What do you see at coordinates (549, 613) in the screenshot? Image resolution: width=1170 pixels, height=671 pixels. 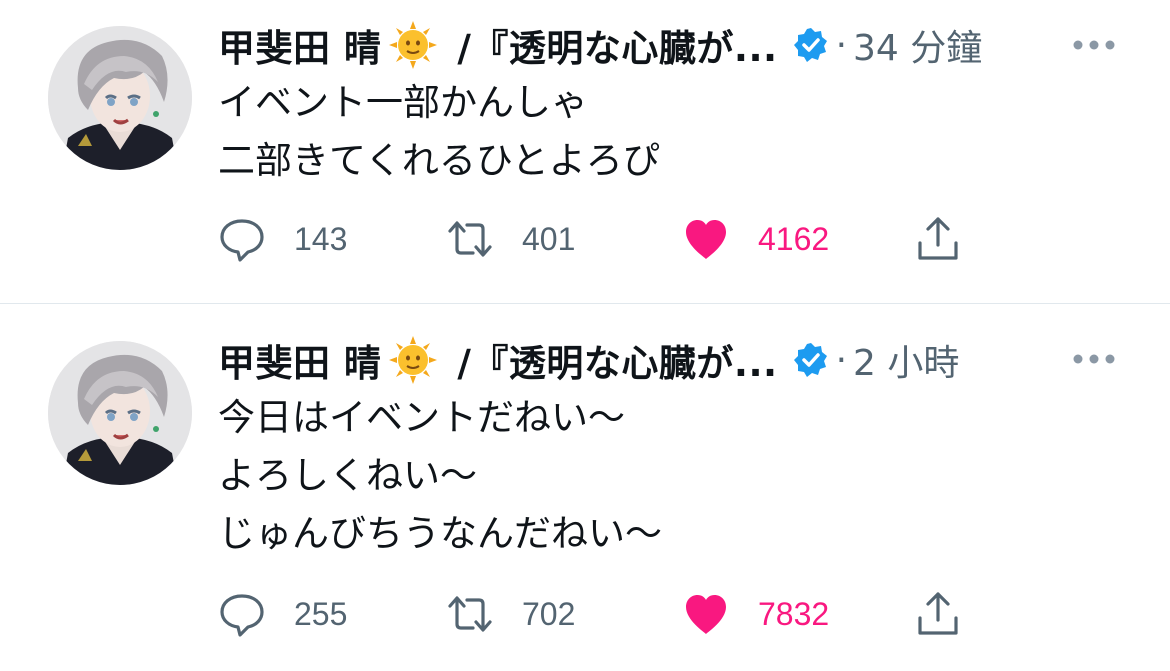 I see `retweet-count: 702` at bounding box center [549, 613].